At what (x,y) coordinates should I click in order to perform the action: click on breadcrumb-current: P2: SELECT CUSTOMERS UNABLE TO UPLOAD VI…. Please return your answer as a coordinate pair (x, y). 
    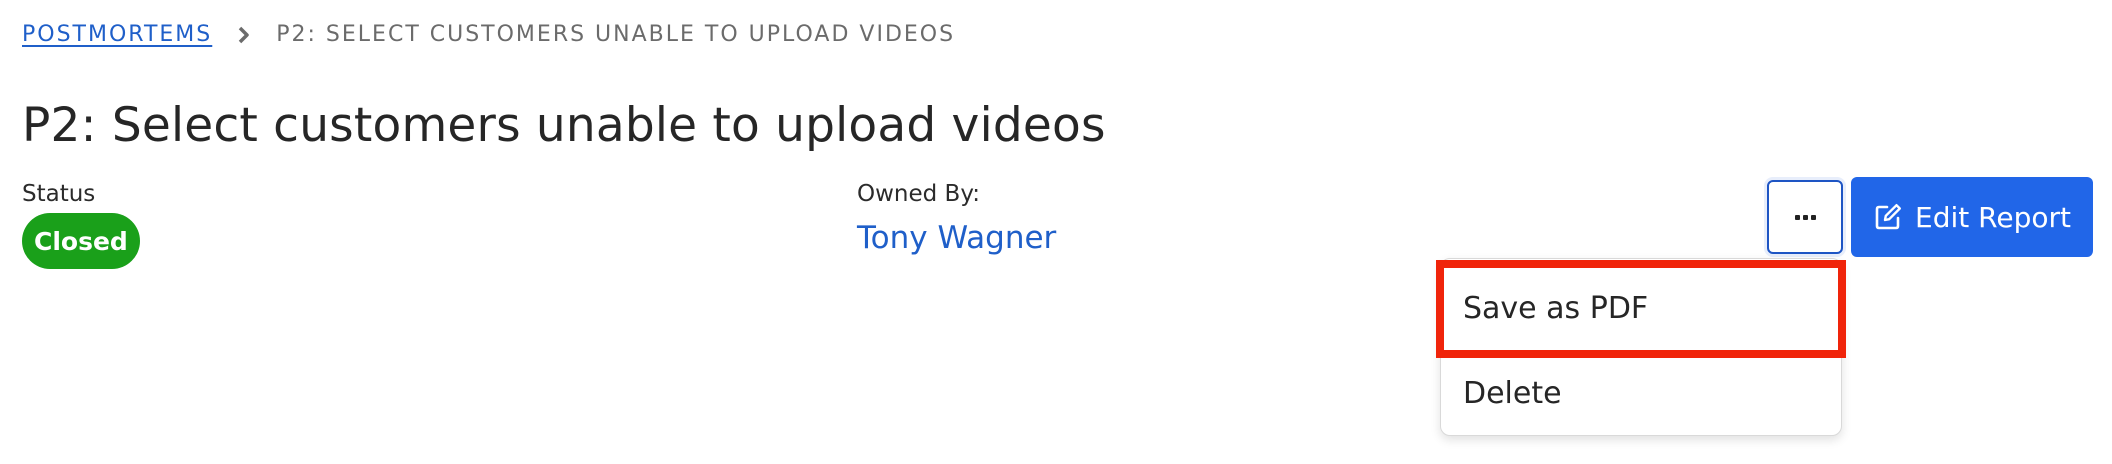
    Looking at the image, I should click on (616, 34).